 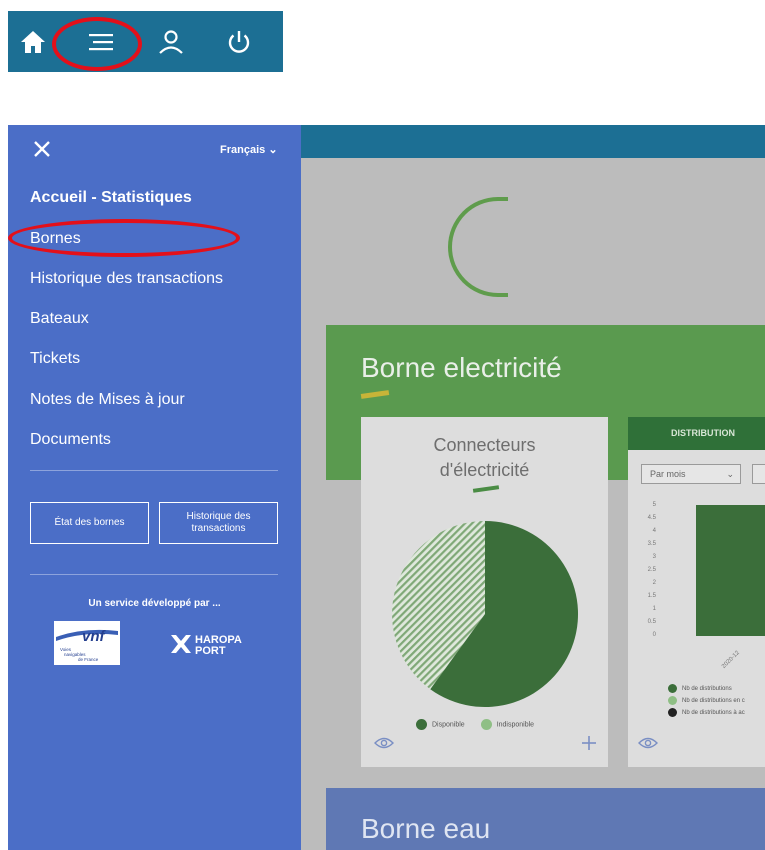 I want to click on connectors-card-title: Connecteurs d'électricité, so click(x=484, y=458).